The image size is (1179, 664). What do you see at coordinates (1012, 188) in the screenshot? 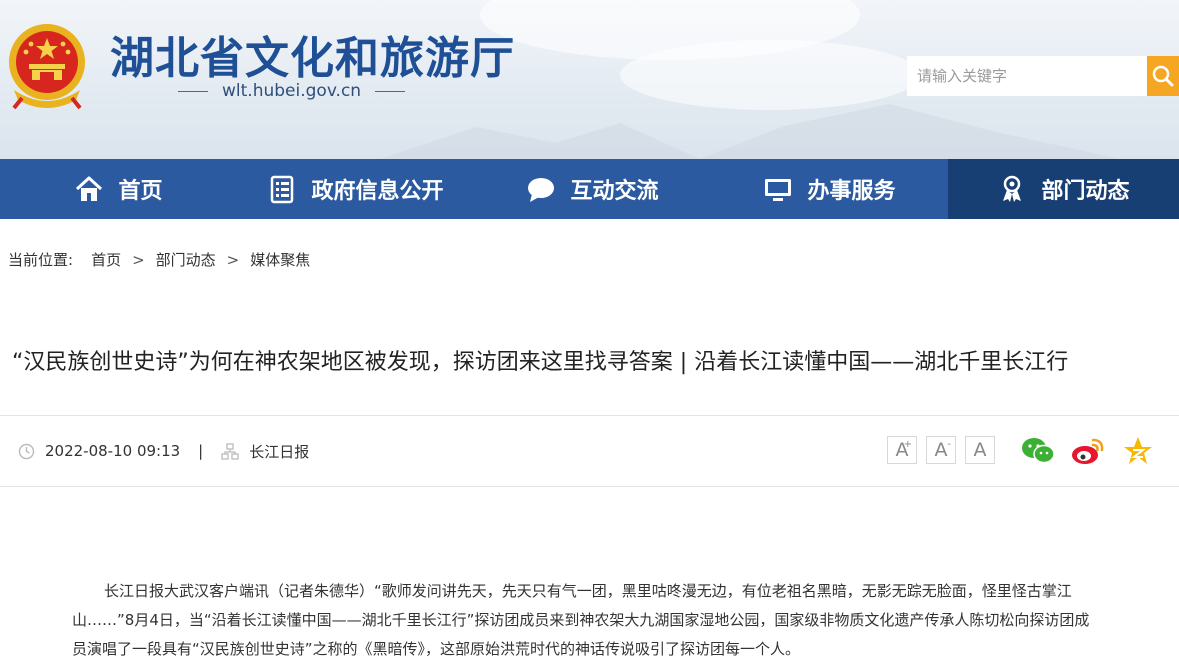
I see `badge-person-icon` at bounding box center [1012, 188].